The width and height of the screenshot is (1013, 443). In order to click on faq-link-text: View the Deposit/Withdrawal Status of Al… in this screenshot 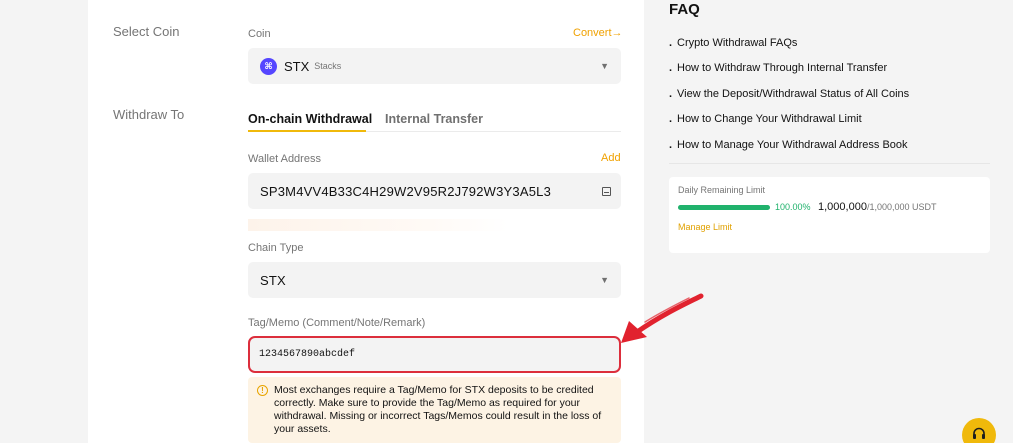, I will do `click(793, 94)`.